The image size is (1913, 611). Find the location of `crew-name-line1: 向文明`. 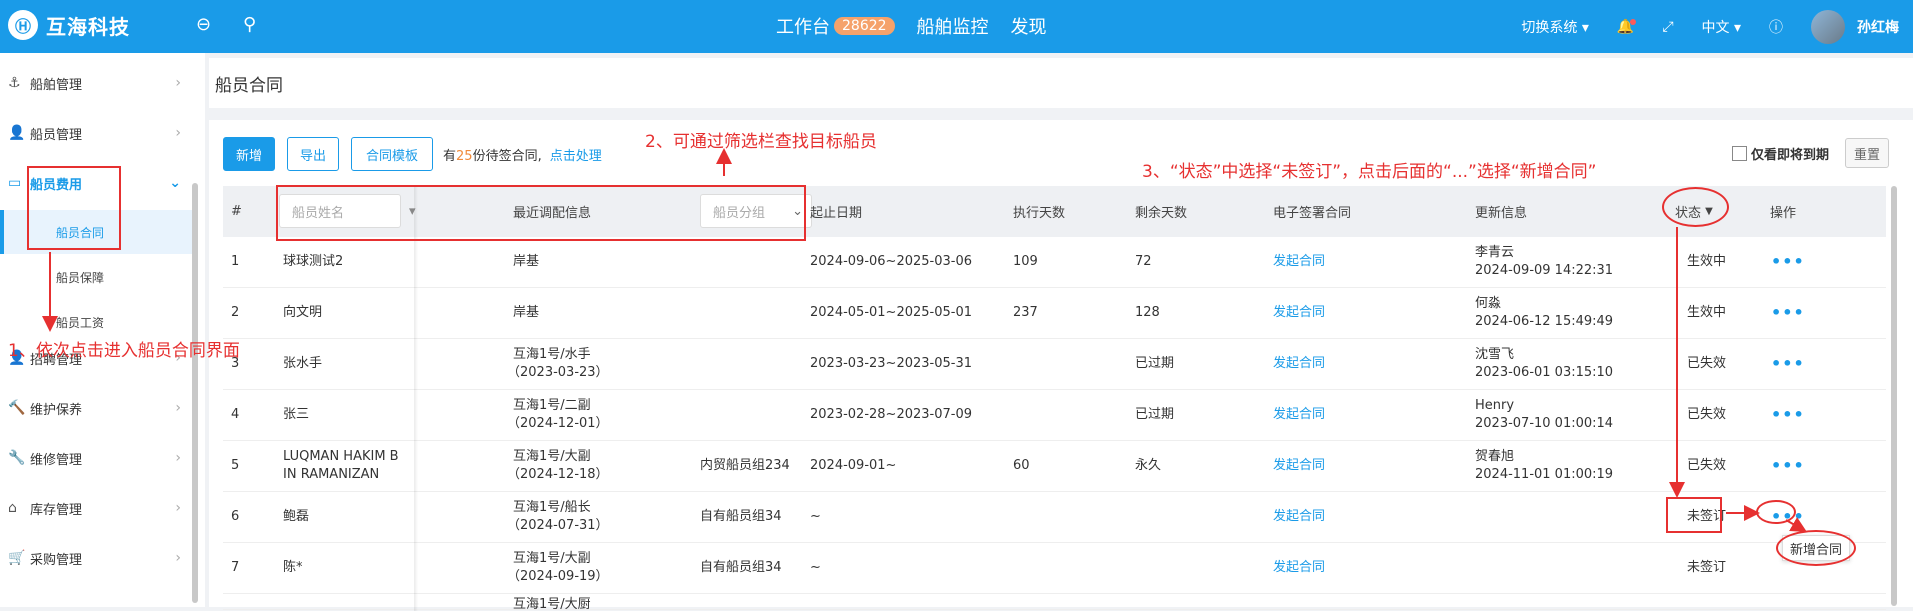

crew-name-line1: 向文明 is located at coordinates (303, 313).